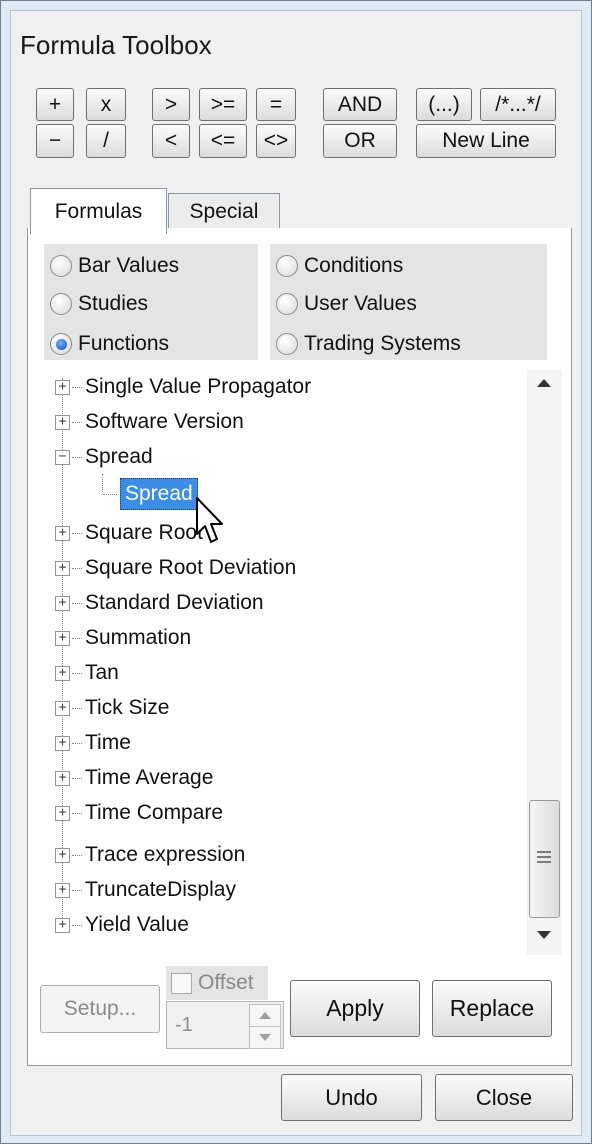  I want to click on tree-item: + Yield Value, so click(122, 925).